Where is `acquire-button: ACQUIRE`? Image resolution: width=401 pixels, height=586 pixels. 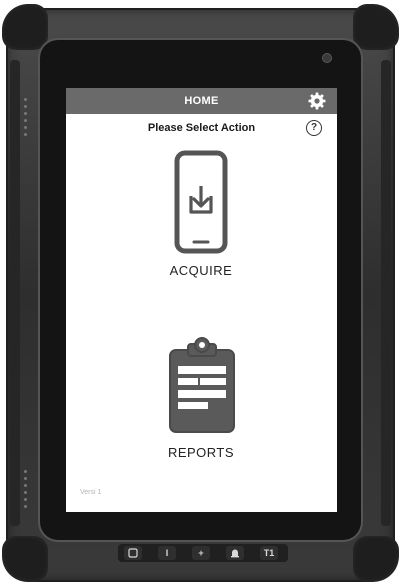 acquire-button: ACQUIRE is located at coordinates (201, 215).